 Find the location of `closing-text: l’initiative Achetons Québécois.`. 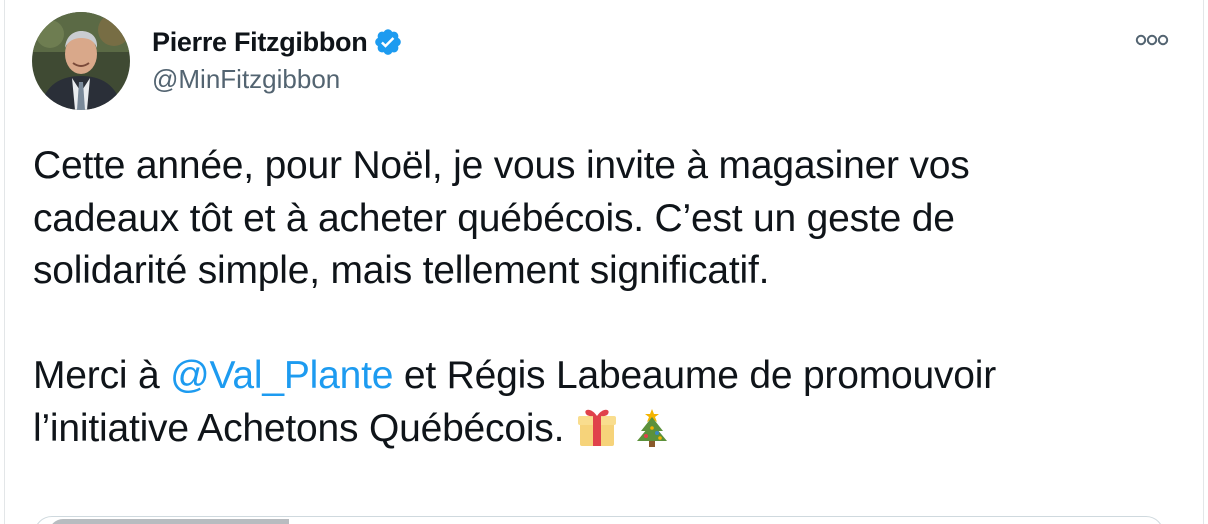

closing-text: l’initiative Achetons Québécois. is located at coordinates (299, 428).